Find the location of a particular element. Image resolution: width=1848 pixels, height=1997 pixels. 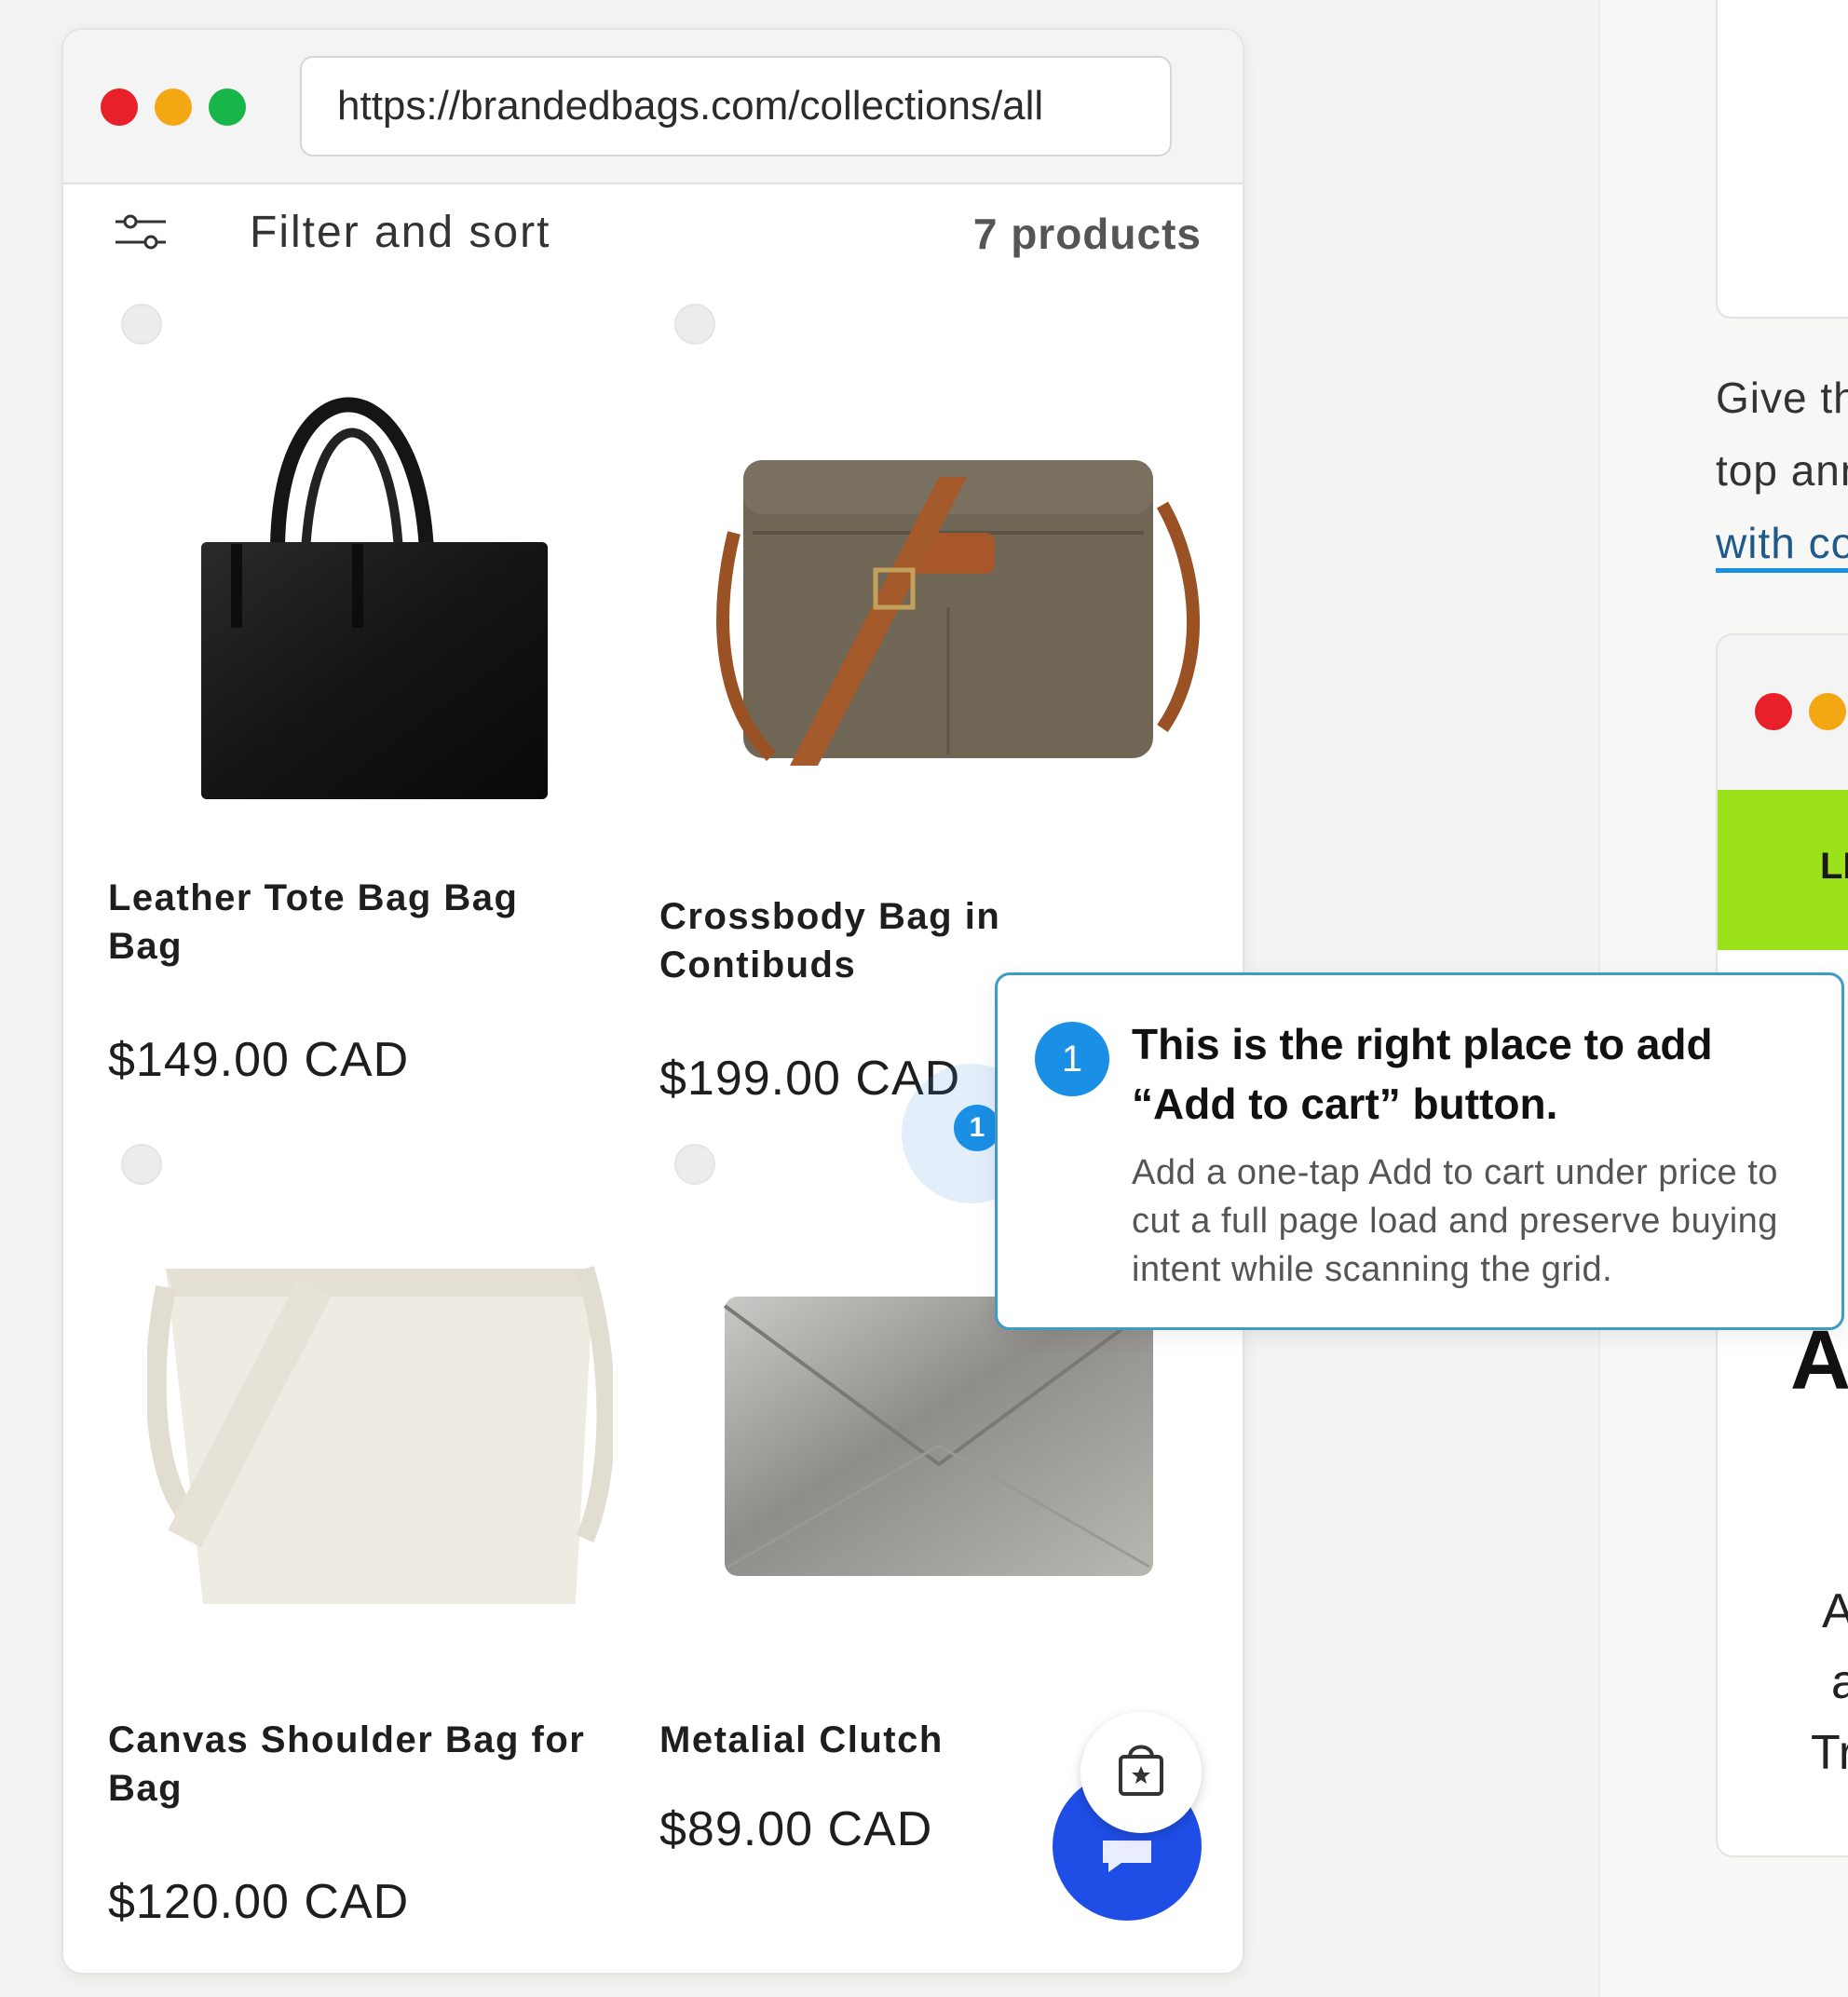

chat-icon is located at coordinates (1127, 1856).